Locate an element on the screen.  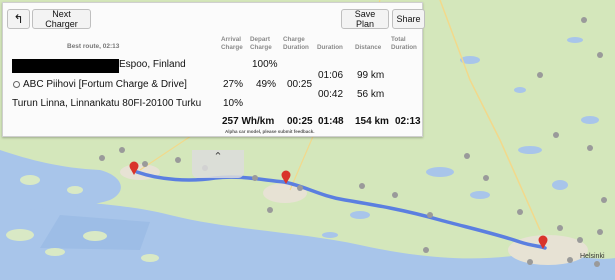
feedback-note: Alpha car model, please submit feedback. is located at coordinates (270, 131).